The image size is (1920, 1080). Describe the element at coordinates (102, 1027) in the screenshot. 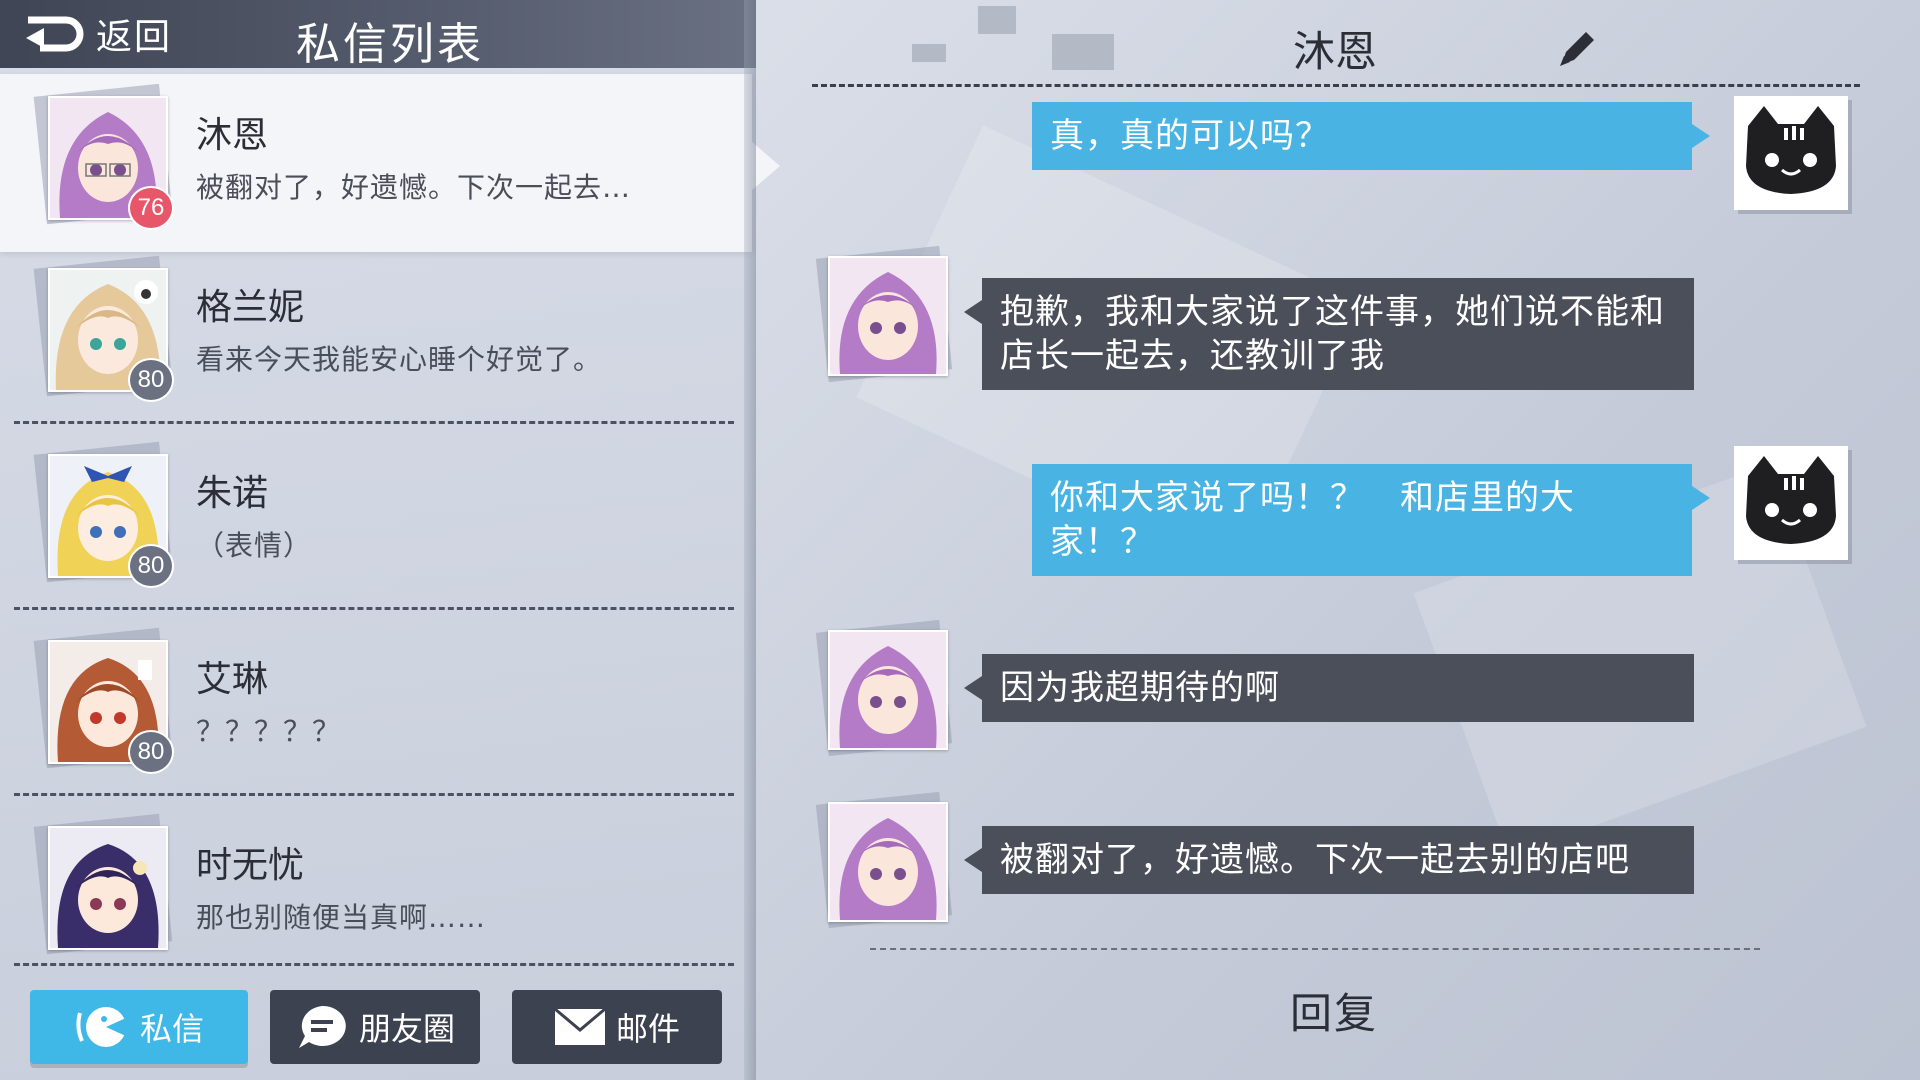

I see `chat-bubble-icon` at that location.